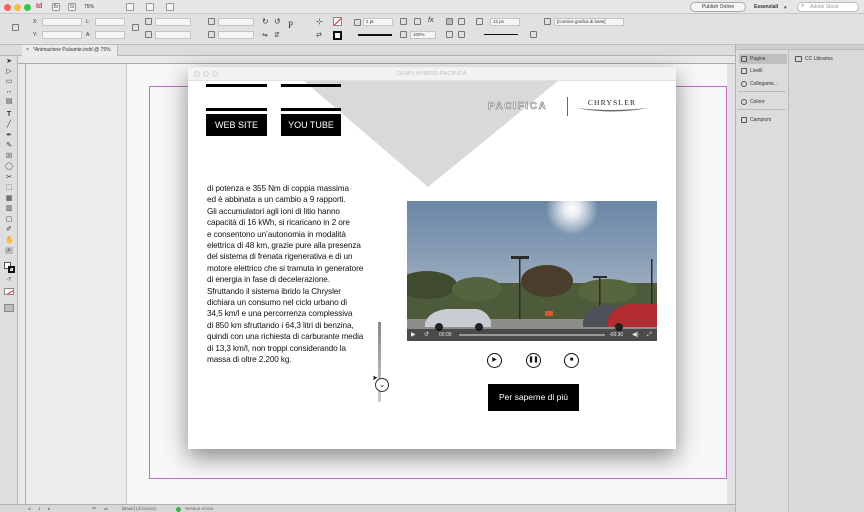 The image size is (864, 512). What do you see at coordinates (7, 7) in the screenshot?
I see `close-window-button` at bounding box center [7, 7].